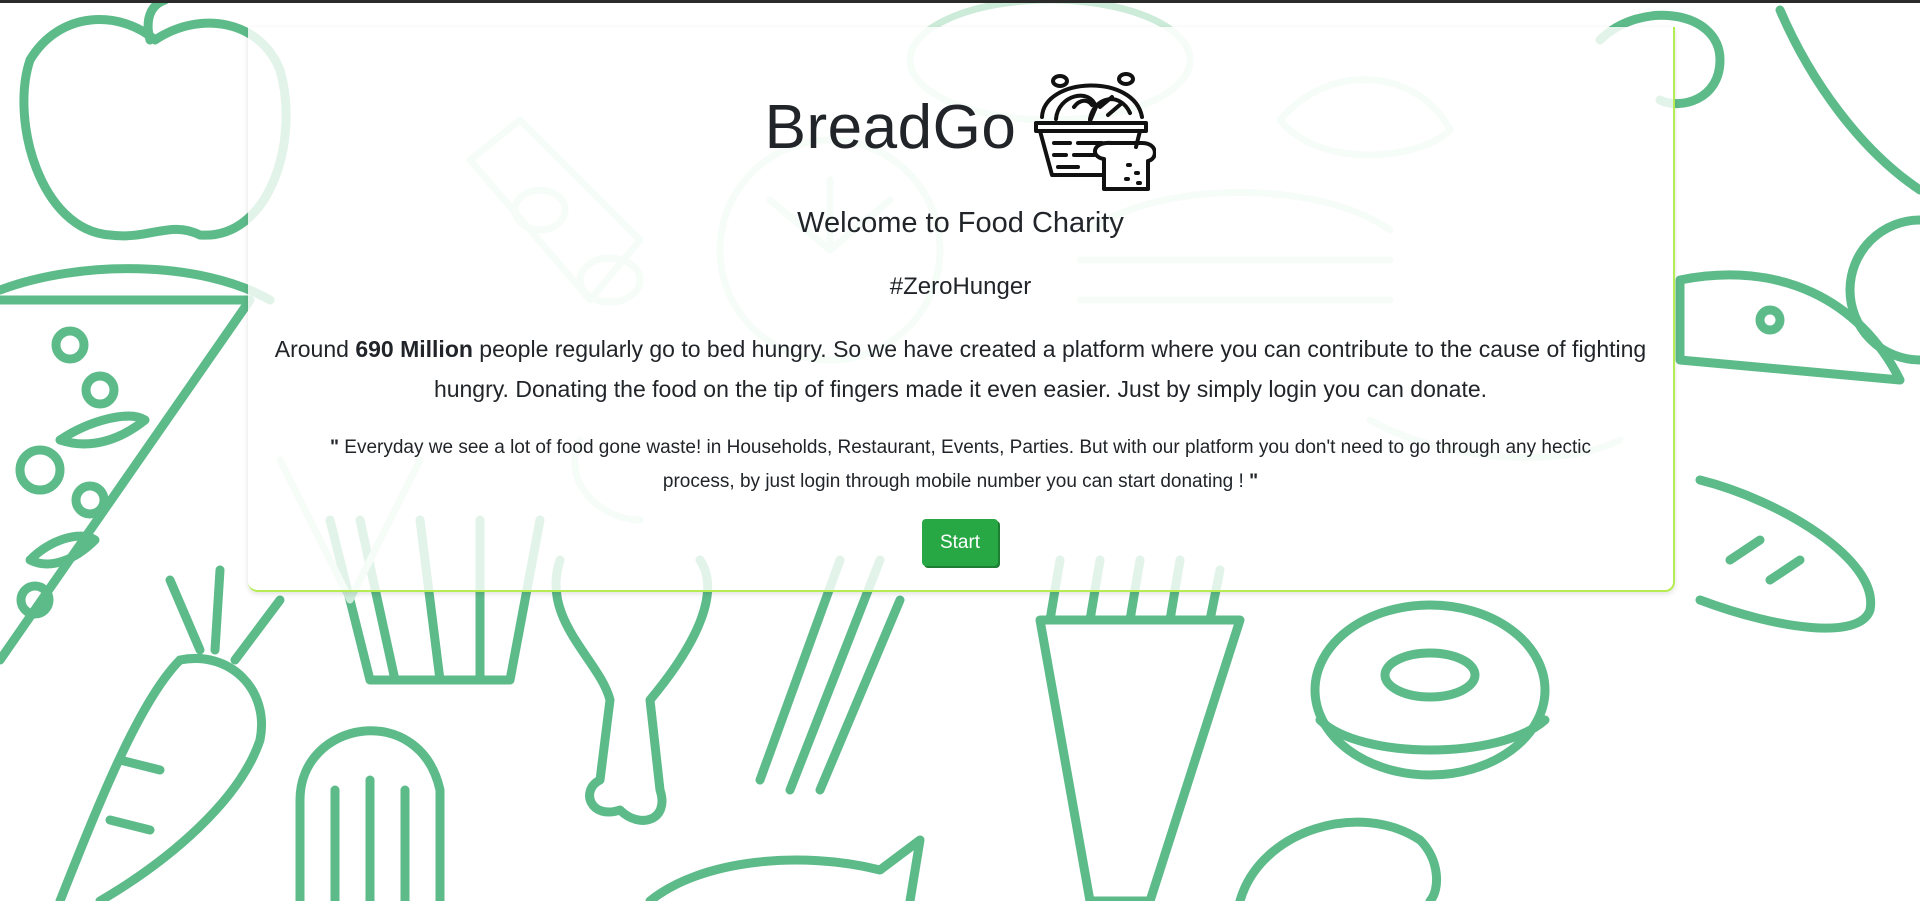 The height and width of the screenshot is (901, 1920). Describe the element at coordinates (1790, 327) in the screenshot. I see `cheese-doodle` at that location.